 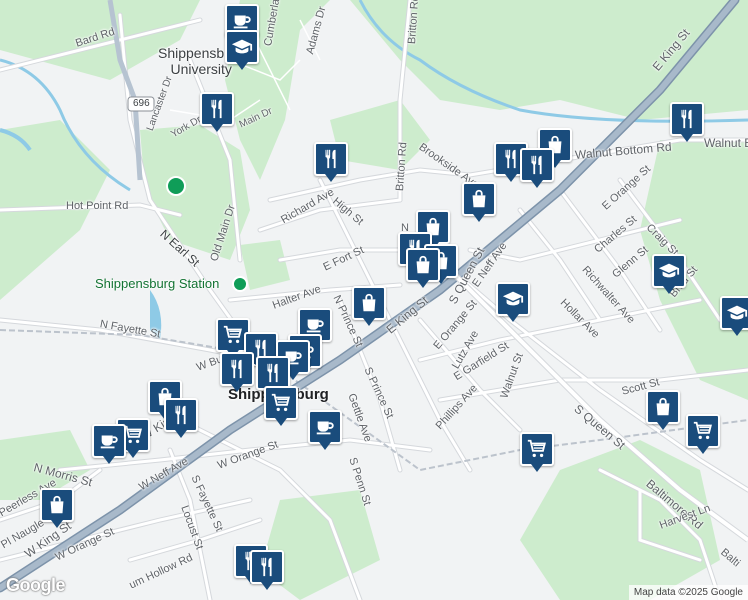 I want to click on label-hot-point-rd: Hot Point Rd, so click(x=97, y=206).